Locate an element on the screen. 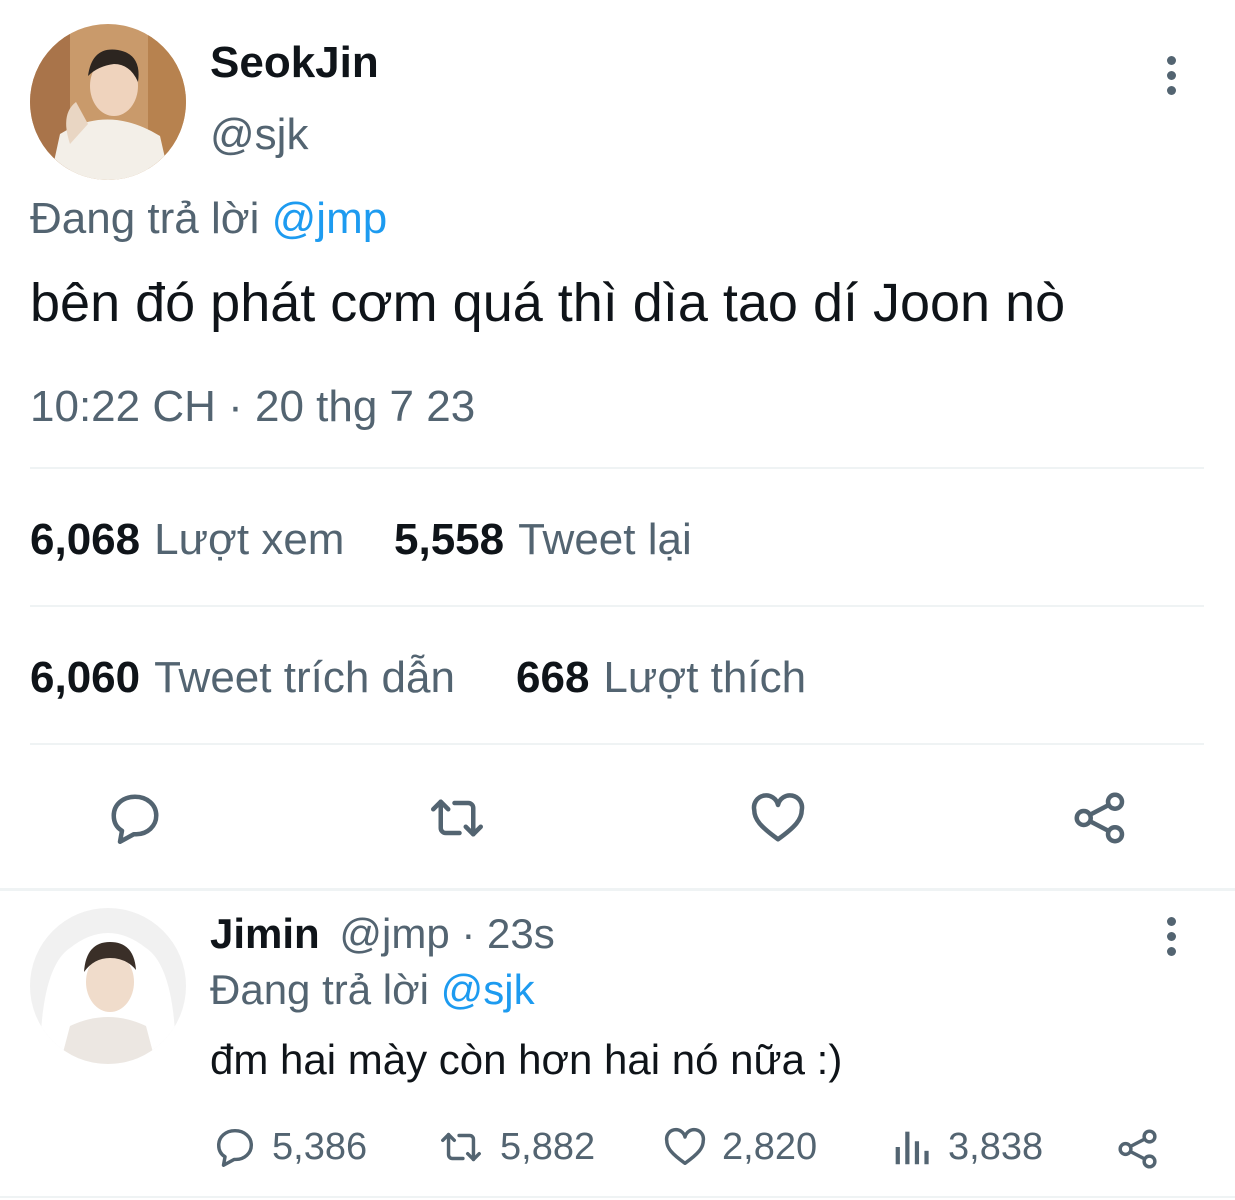 The image size is (1235, 1200). stat-value: 5,558 is located at coordinates (449, 539).